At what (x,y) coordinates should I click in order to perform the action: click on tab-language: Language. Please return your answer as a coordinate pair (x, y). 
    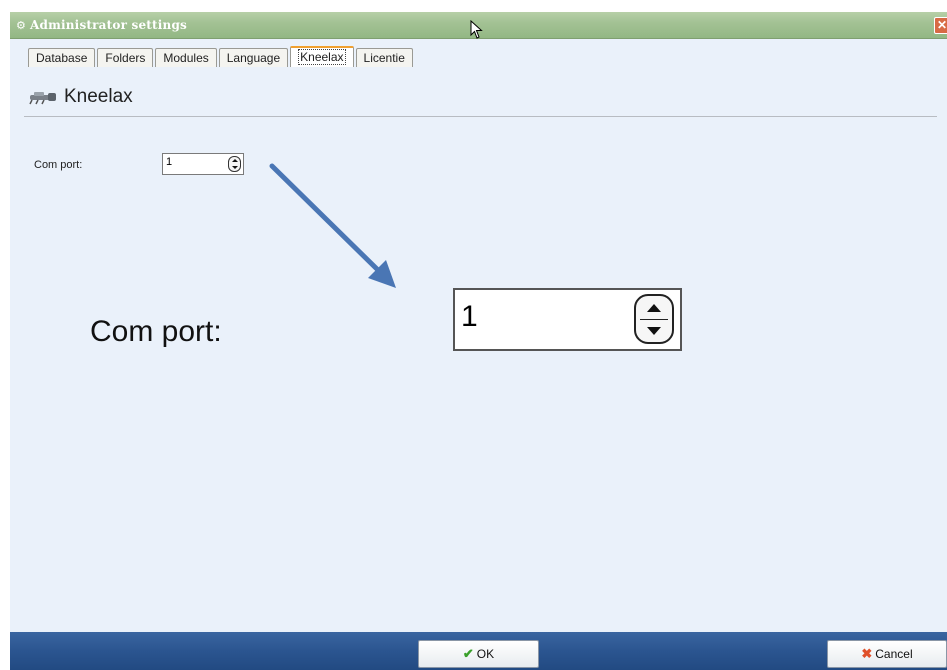
    Looking at the image, I should click on (253, 57).